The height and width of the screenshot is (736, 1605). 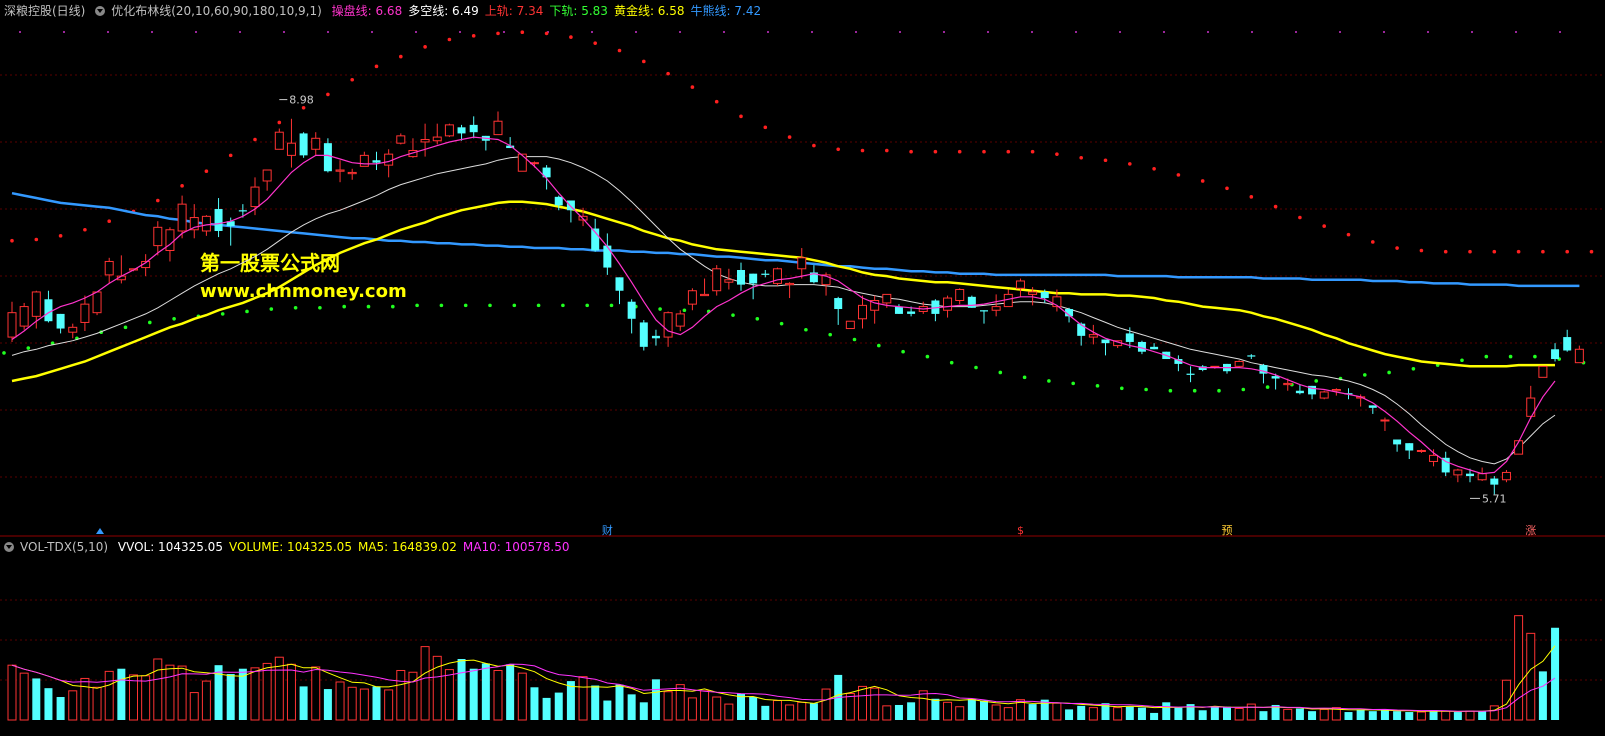 What do you see at coordinates (100, 531) in the screenshot?
I see `event-arrow-icon` at bounding box center [100, 531].